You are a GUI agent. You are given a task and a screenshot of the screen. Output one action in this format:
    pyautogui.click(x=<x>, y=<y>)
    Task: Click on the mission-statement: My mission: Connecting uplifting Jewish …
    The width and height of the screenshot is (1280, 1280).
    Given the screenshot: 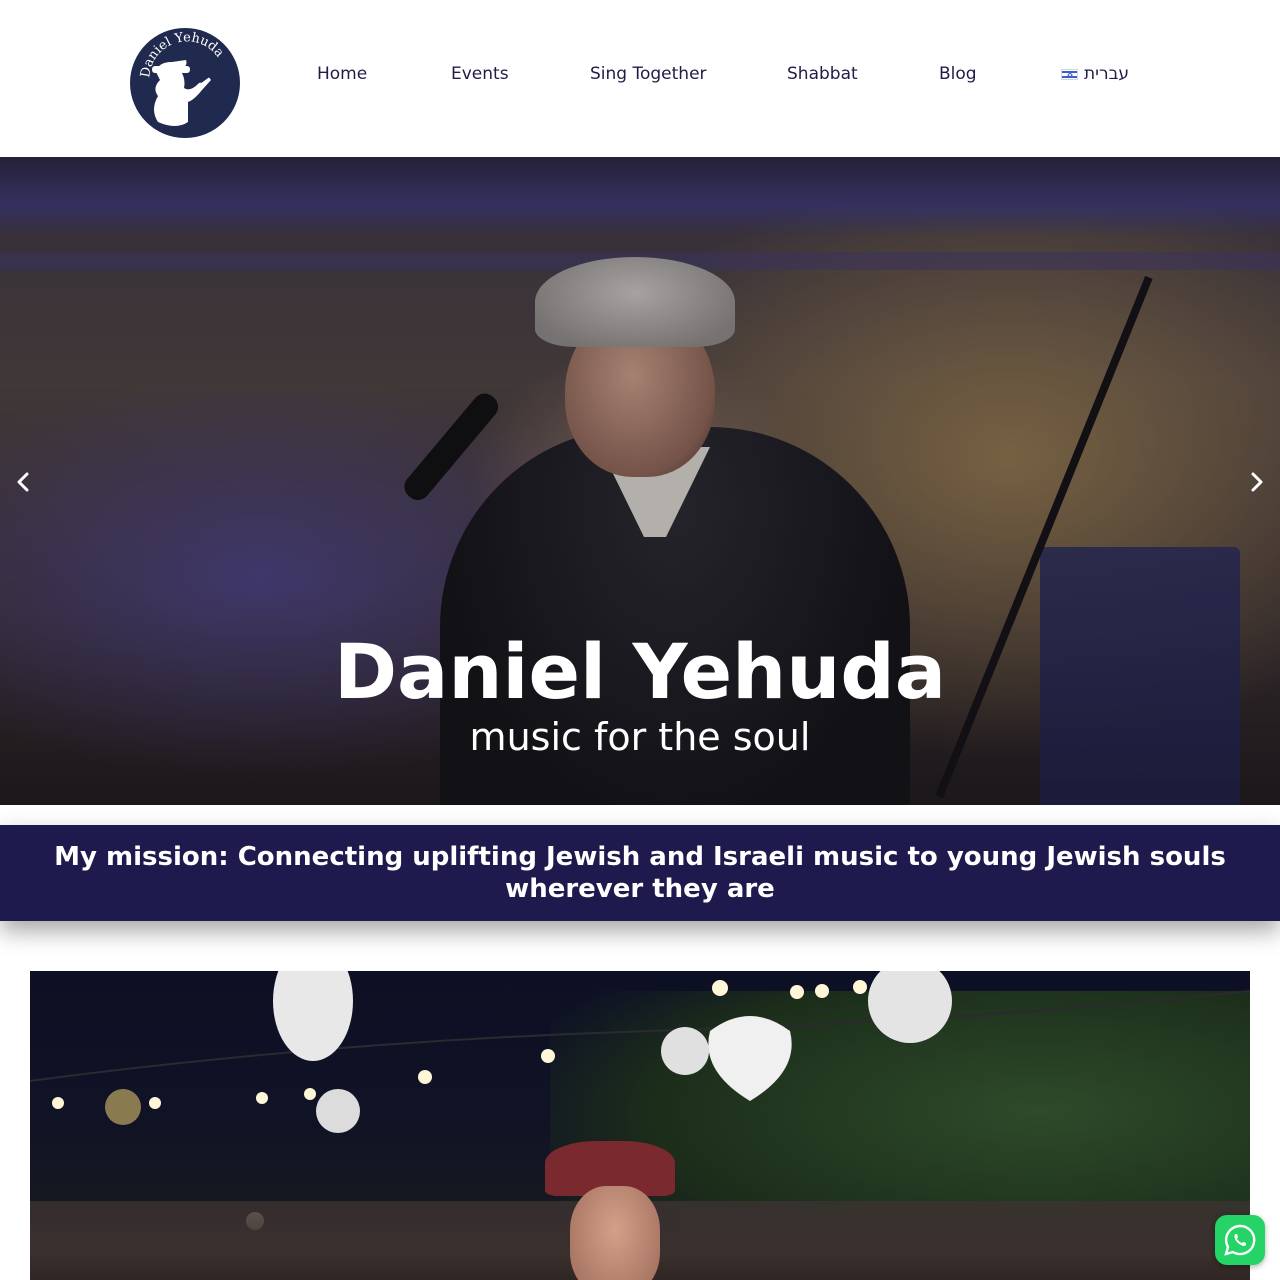 What is the action you would take?
    pyautogui.click(x=640, y=873)
    